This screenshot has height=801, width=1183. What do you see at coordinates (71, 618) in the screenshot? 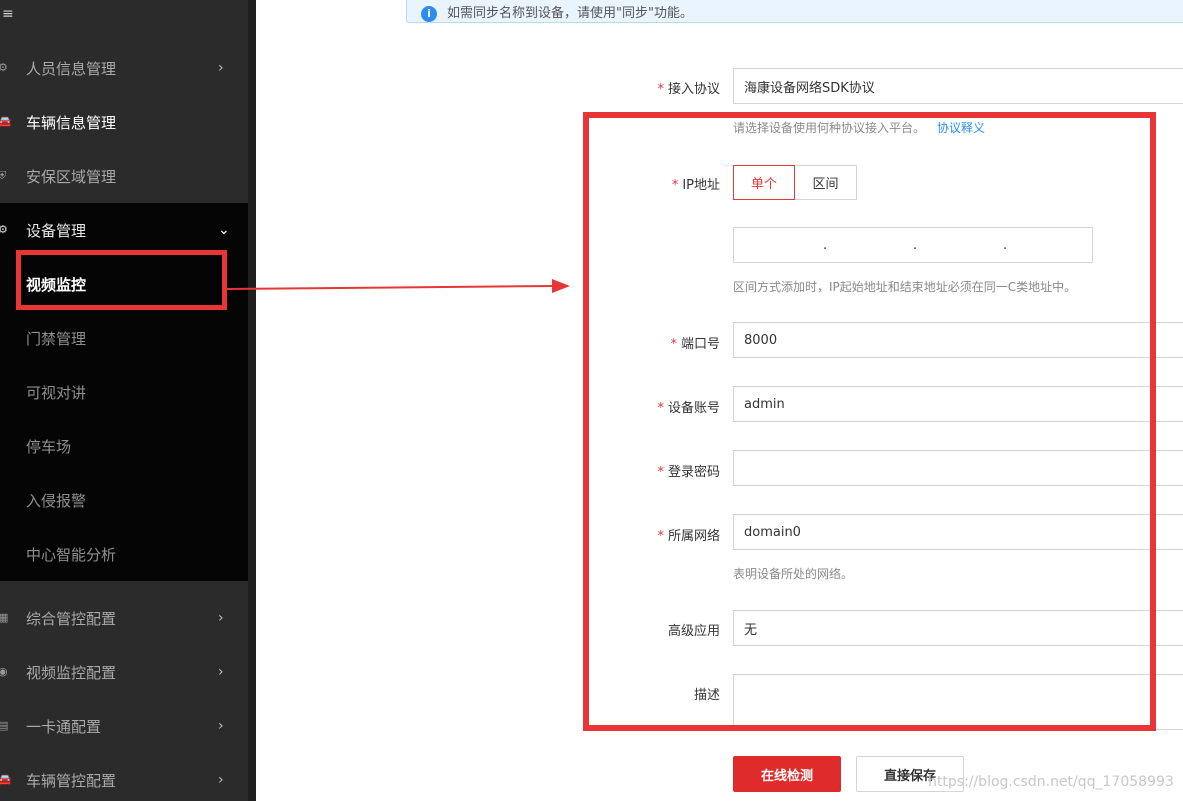
I see `sidebar-item-label: 综合管控配置` at bounding box center [71, 618].